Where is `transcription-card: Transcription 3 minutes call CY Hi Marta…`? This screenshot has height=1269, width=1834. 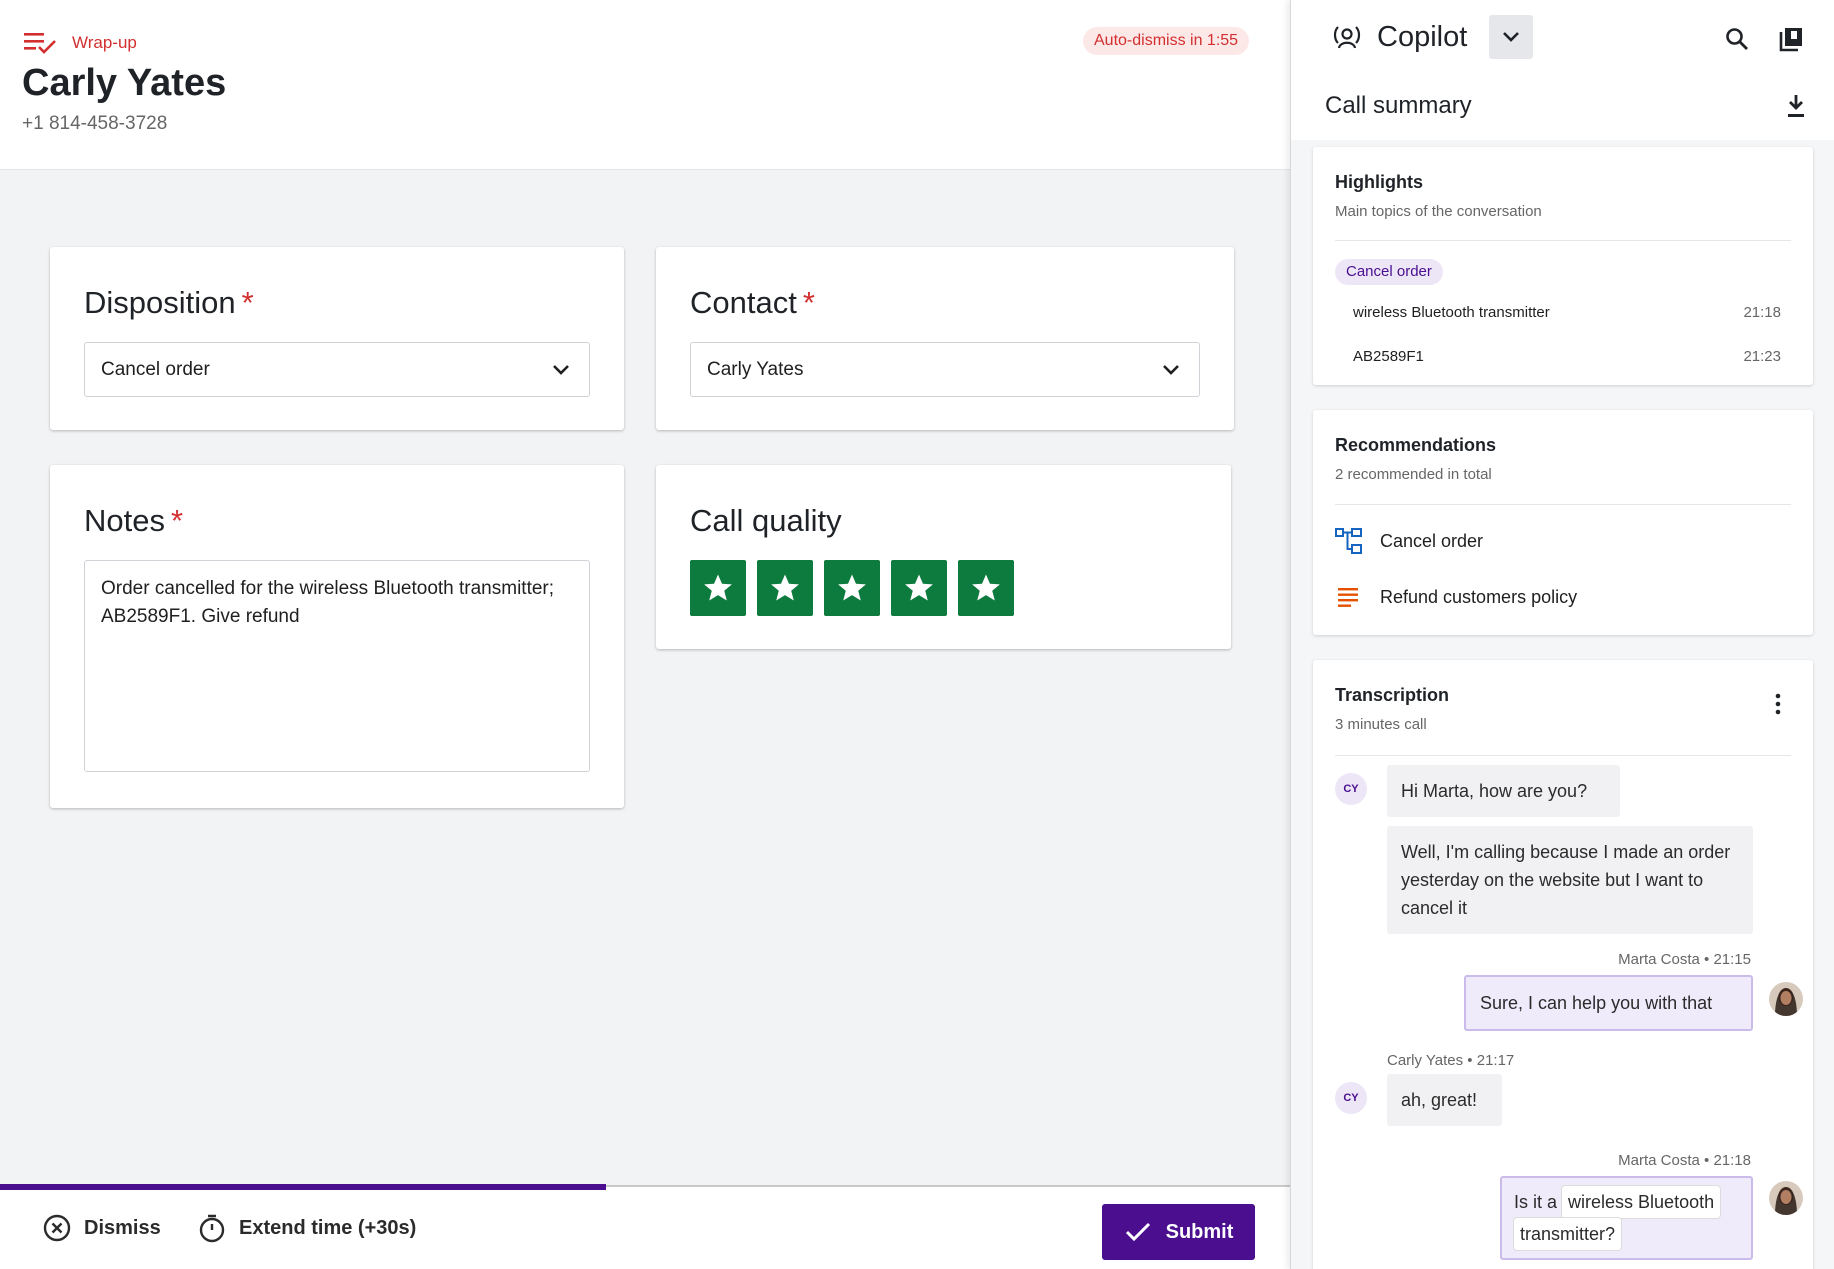 transcription-card: Transcription 3 minutes call CY Hi Marta… is located at coordinates (1563, 964).